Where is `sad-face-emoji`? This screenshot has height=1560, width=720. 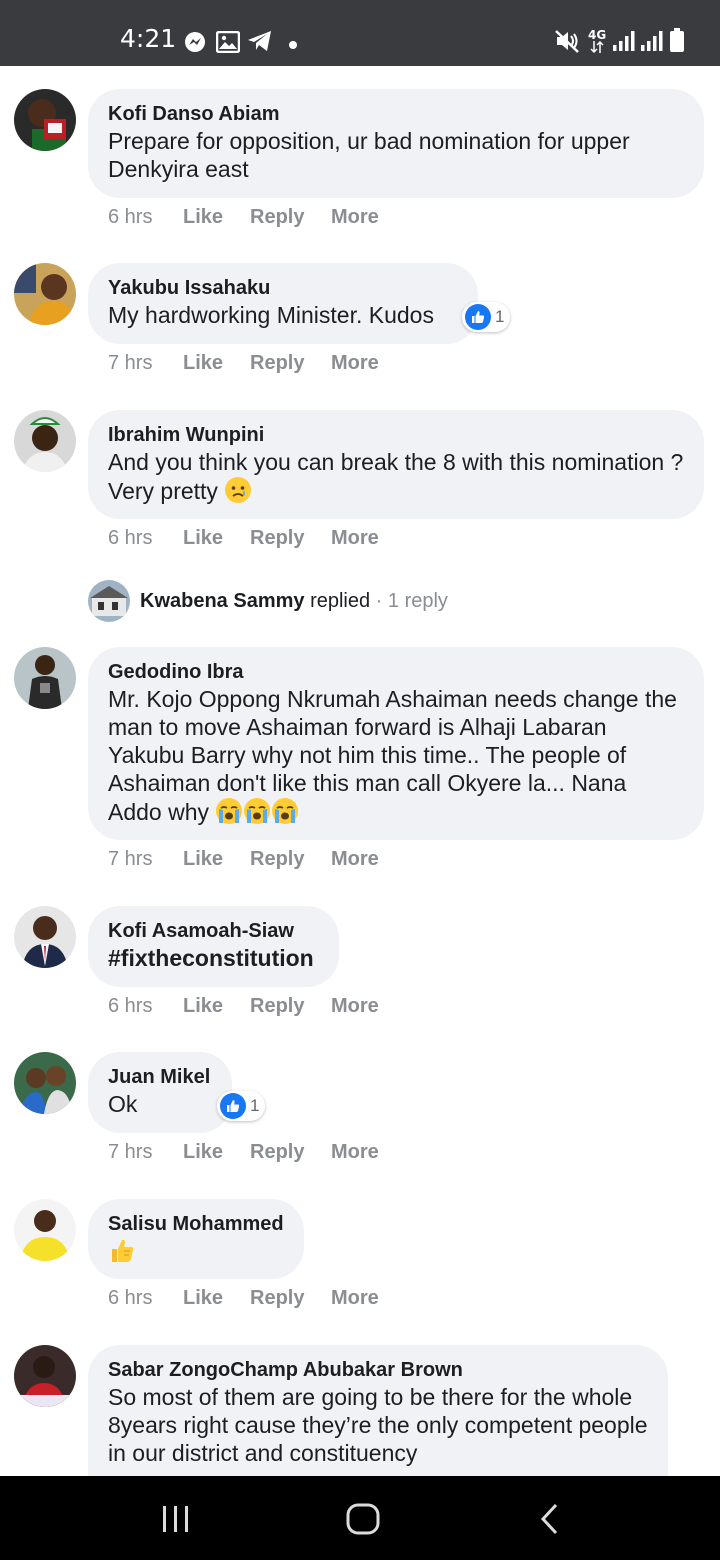
sad-face-emoji is located at coordinates (238, 490).